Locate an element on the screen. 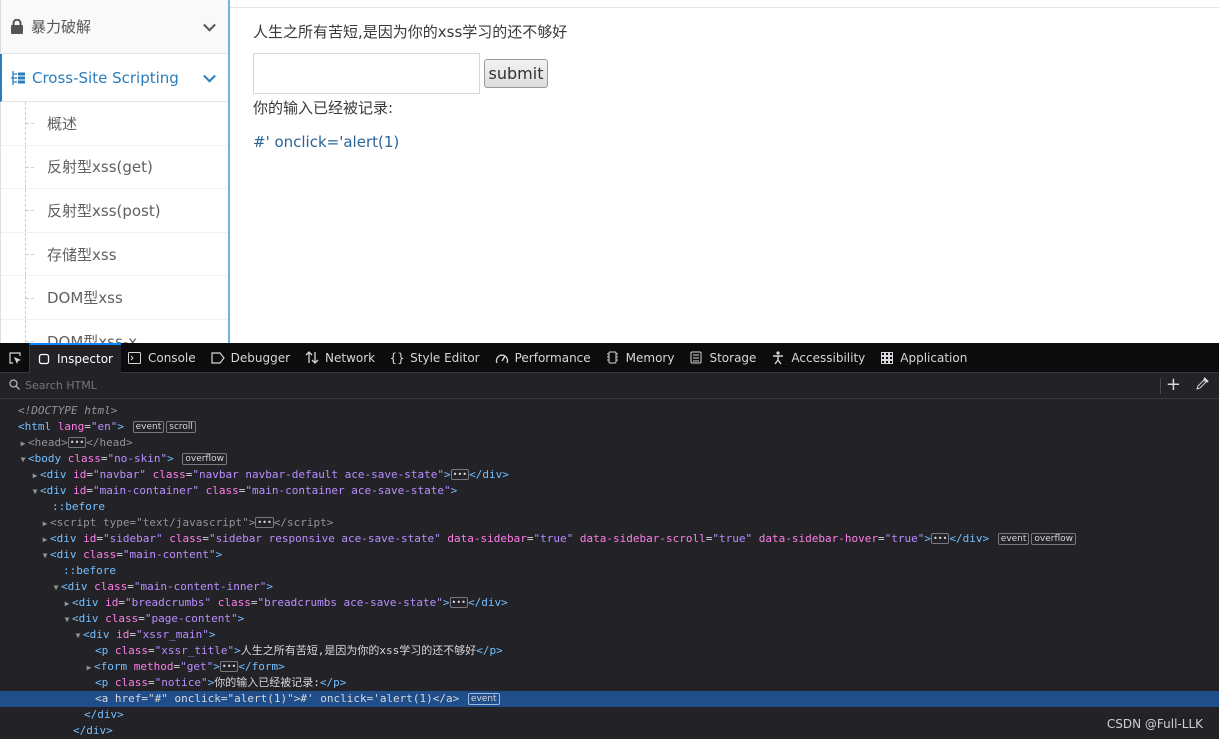 The width and height of the screenshot is (1219, 739). tree-row: <p class="notice">你的输入已经被记录:</p> is located at coordinates (609, 683).